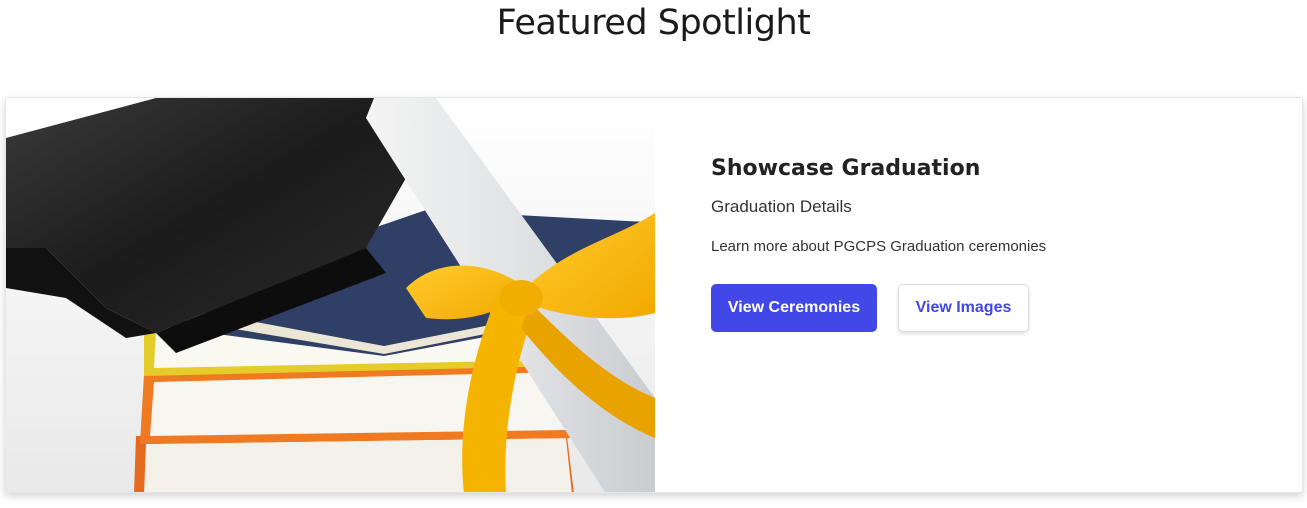 This screenshot has height=508, width=1307. Describe the element at coordinates (963, 308) in the screenshot. I see `view-images-button: View Images` at that location.